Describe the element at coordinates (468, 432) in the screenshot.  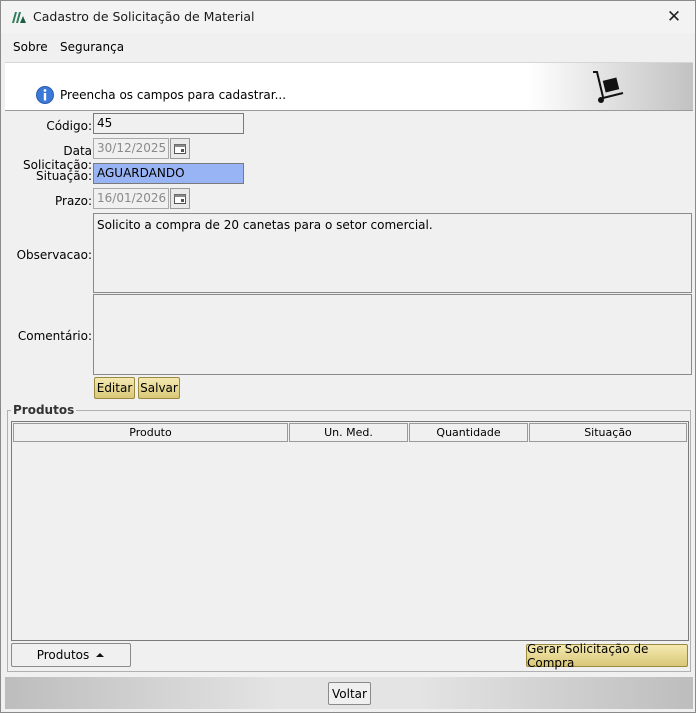
I see `column-header-quantidade: Quantidade` at that location.